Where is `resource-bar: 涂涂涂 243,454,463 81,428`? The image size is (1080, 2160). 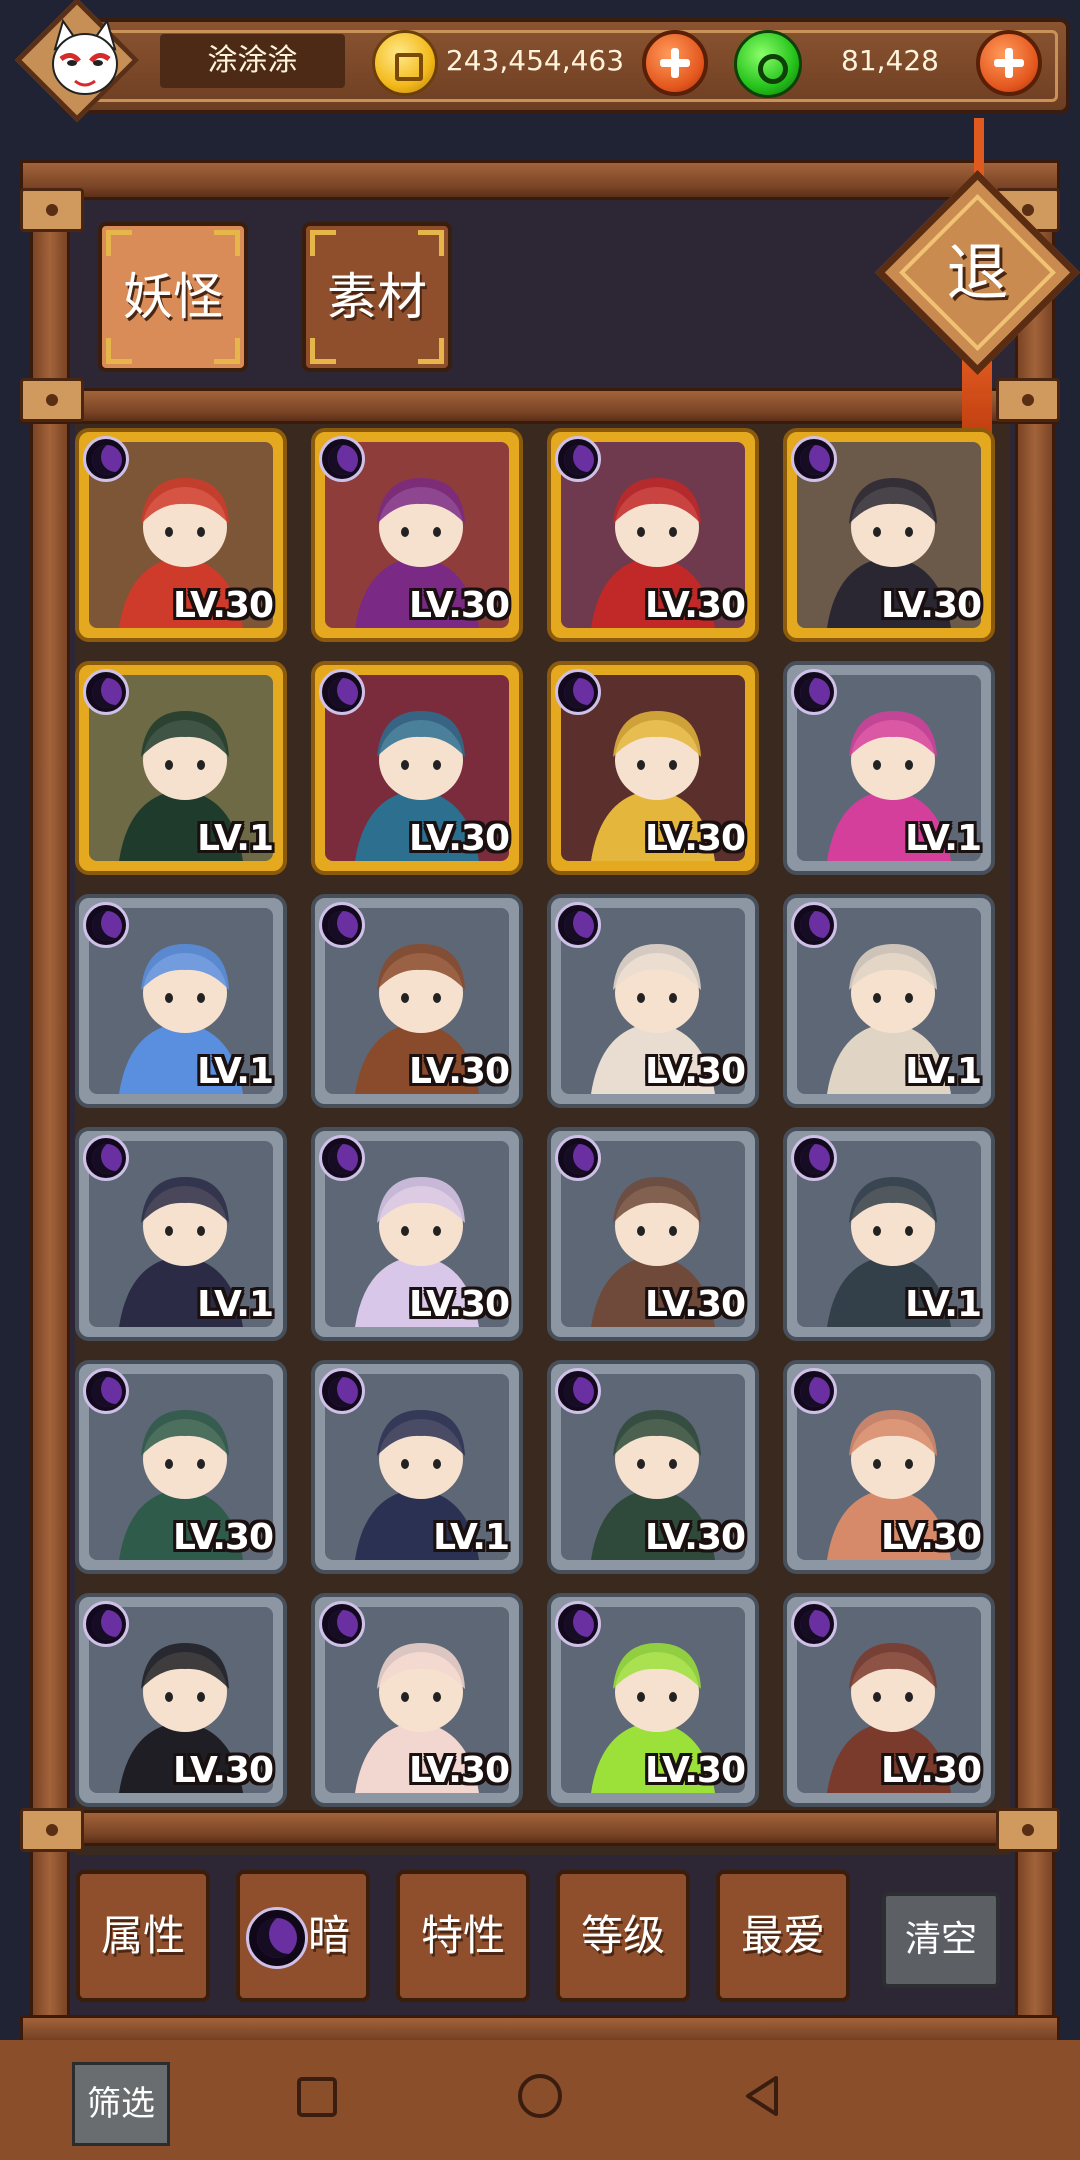
resource-bar: 涂涂涂 243,454,463 81,428 is located at coordinates (540, 62).